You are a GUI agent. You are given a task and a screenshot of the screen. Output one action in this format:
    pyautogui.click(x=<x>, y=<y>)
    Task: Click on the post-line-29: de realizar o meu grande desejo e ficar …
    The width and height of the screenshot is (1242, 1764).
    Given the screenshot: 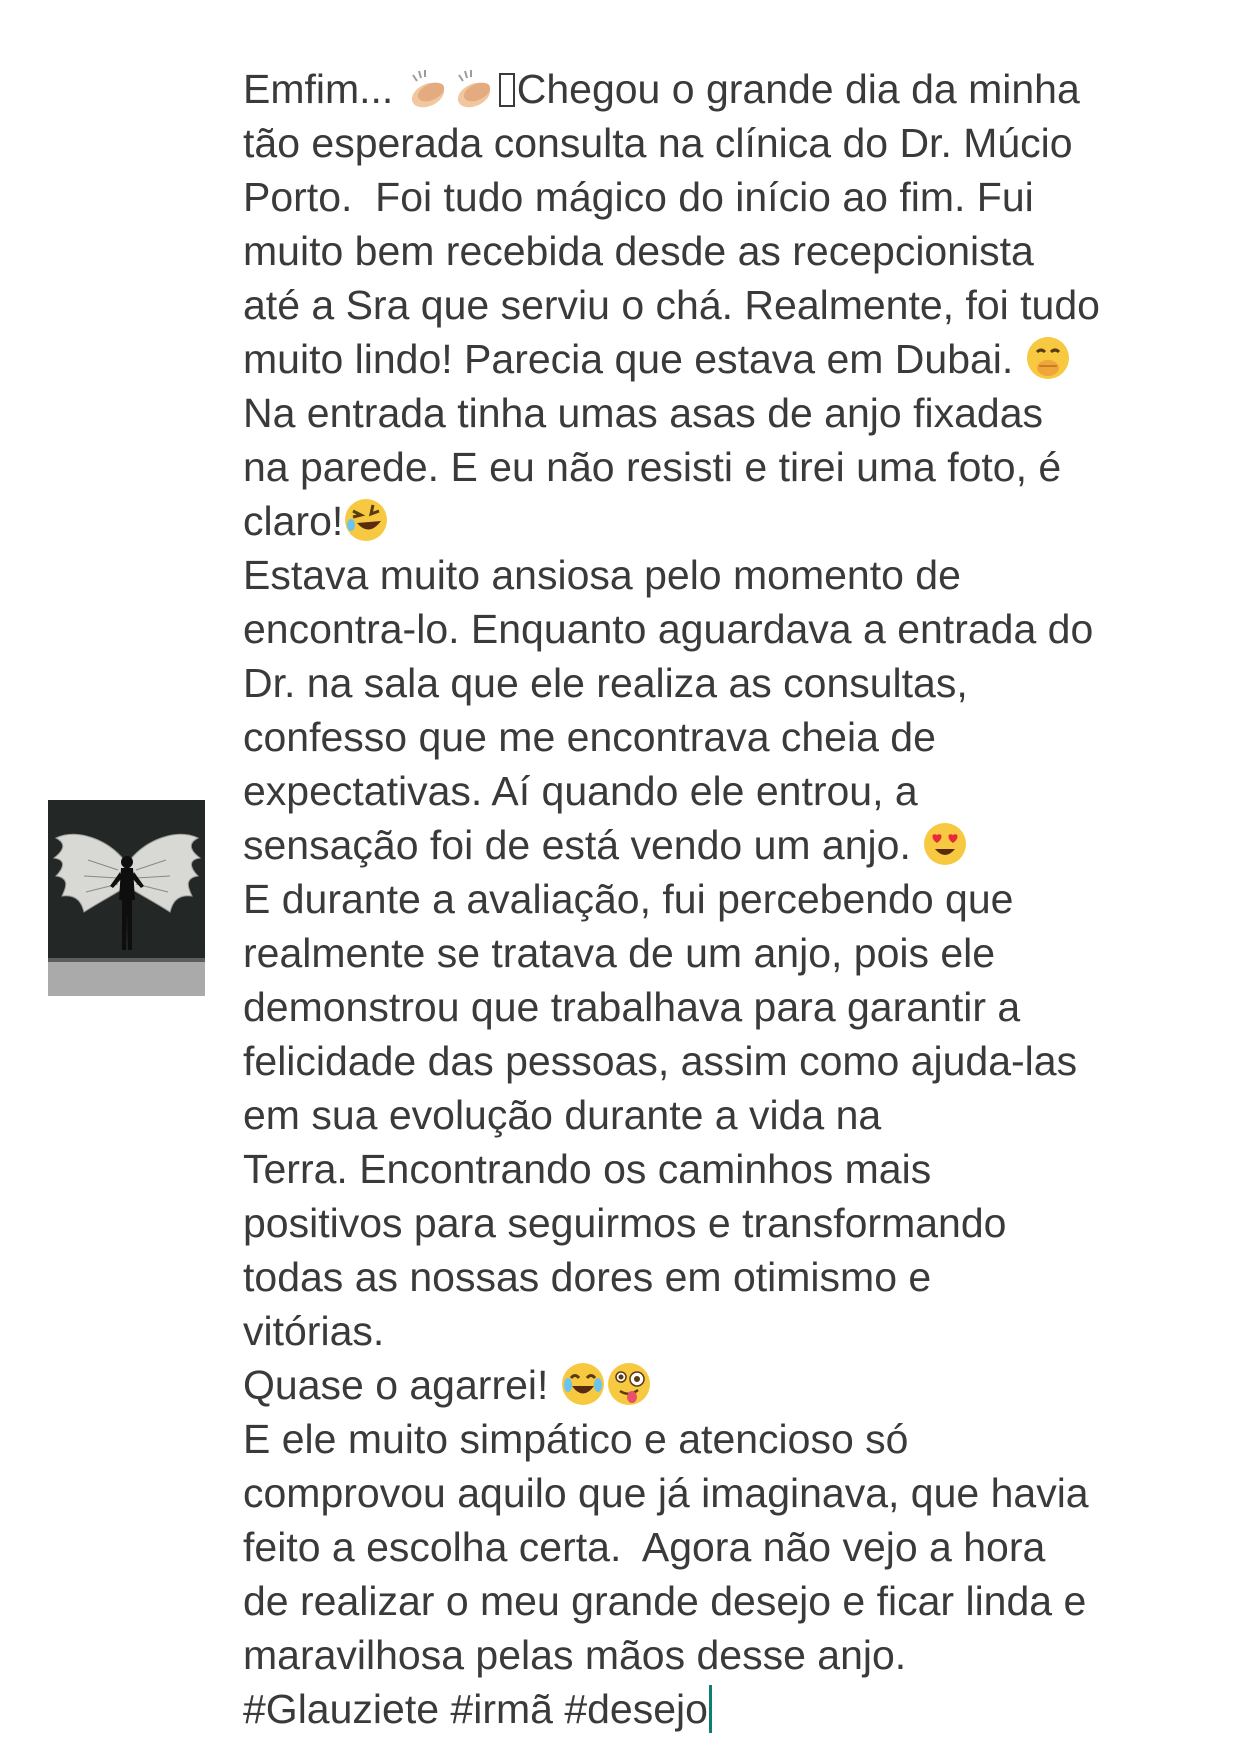 What is the action you would take?
    pyautogui.click(x=665, y=1601)
    